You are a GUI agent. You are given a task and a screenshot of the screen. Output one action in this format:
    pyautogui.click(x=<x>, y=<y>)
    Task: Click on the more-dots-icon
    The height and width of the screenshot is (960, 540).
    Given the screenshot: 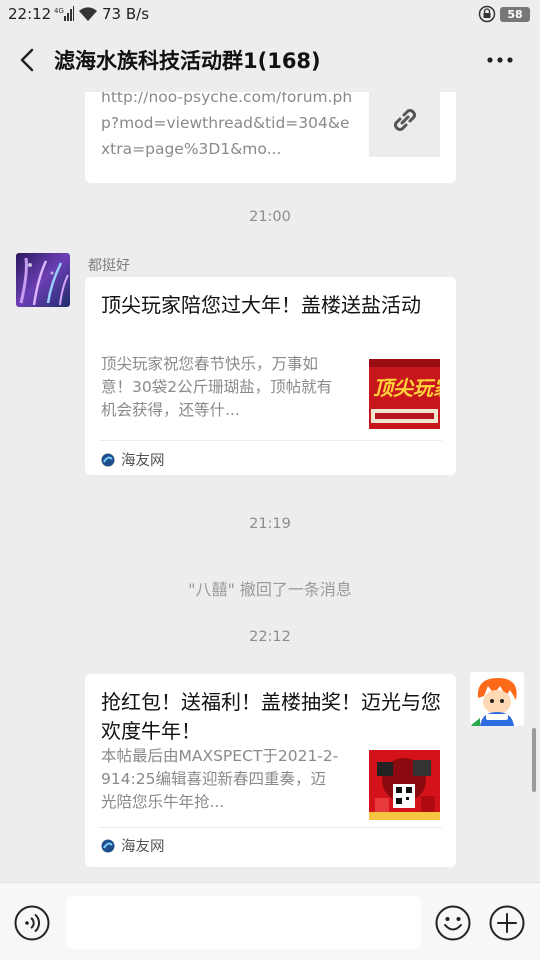 What is the action you would take?
    pyautogui.click(x=500, y=60)
    